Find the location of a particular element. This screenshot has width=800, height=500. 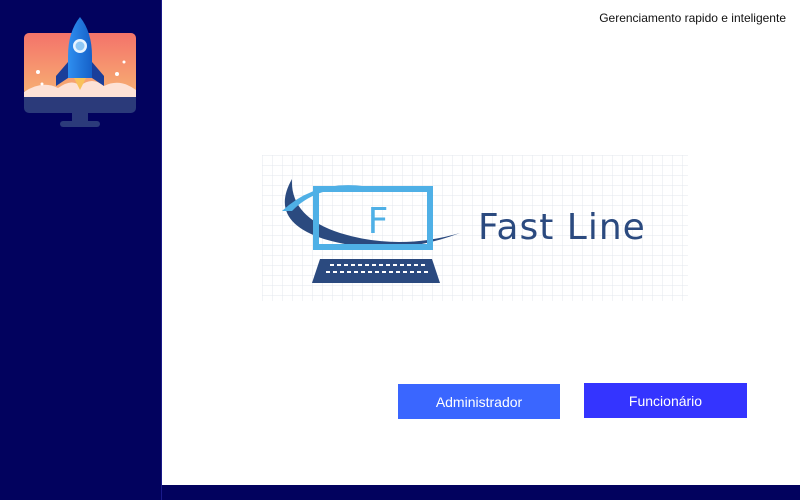

bottom-bar is located at coordinates (481, 492).